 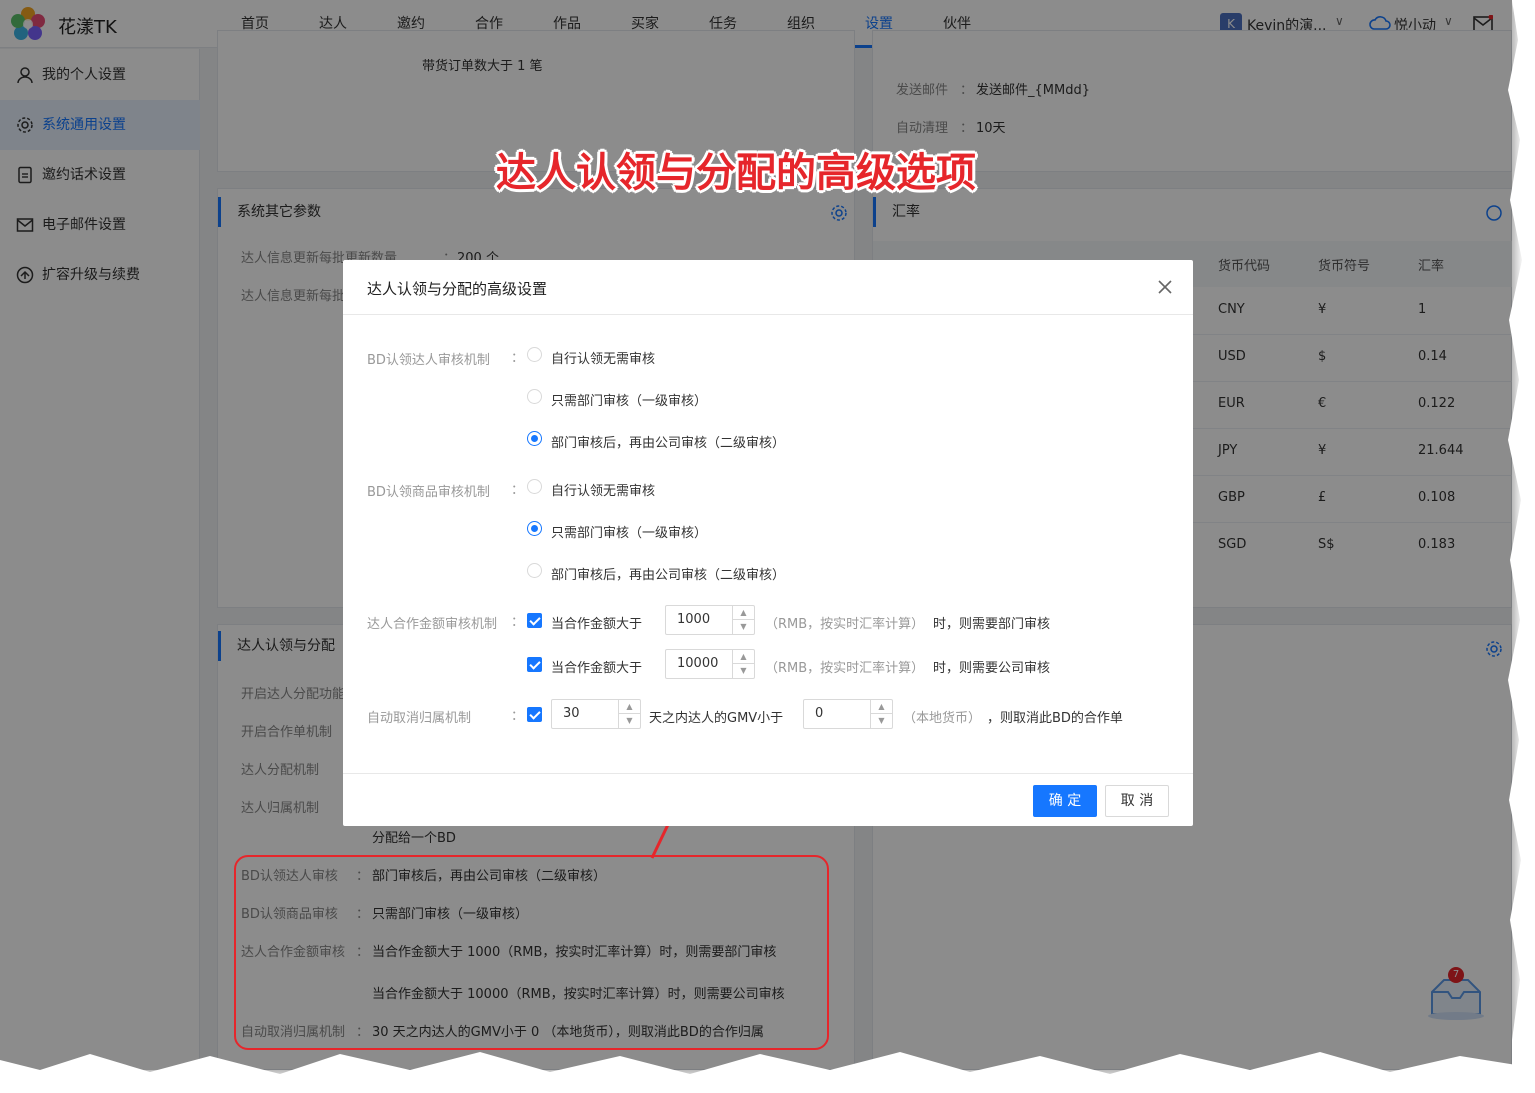 What do you see at coordinates (942, 718) in the screenshot?
I see `auto-cancel-hint: （本地货币）` at bounding box center [942, 718].